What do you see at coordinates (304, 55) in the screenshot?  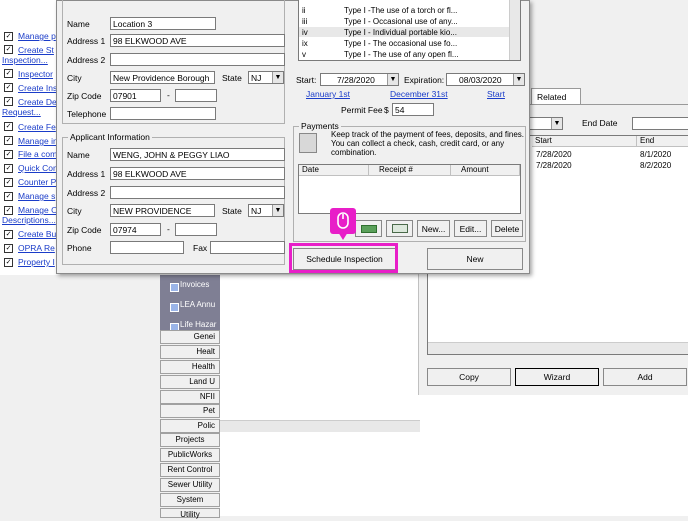 I see `permit-type-code: v` at bounding box center [304, 55].